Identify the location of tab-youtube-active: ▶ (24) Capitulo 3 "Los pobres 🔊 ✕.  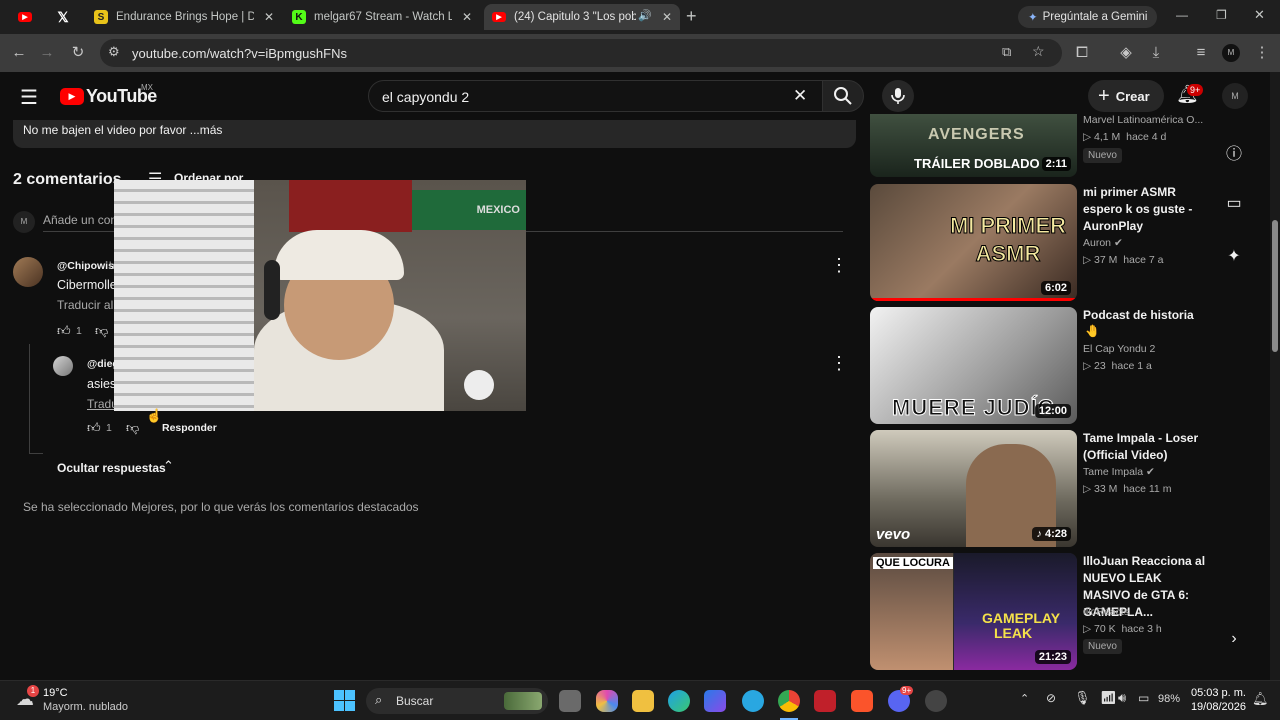
(582, 17).